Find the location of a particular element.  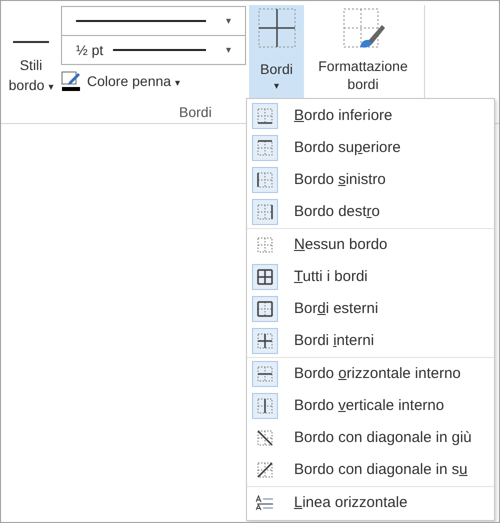

no-border-icon is located at coordinates (265, 245).